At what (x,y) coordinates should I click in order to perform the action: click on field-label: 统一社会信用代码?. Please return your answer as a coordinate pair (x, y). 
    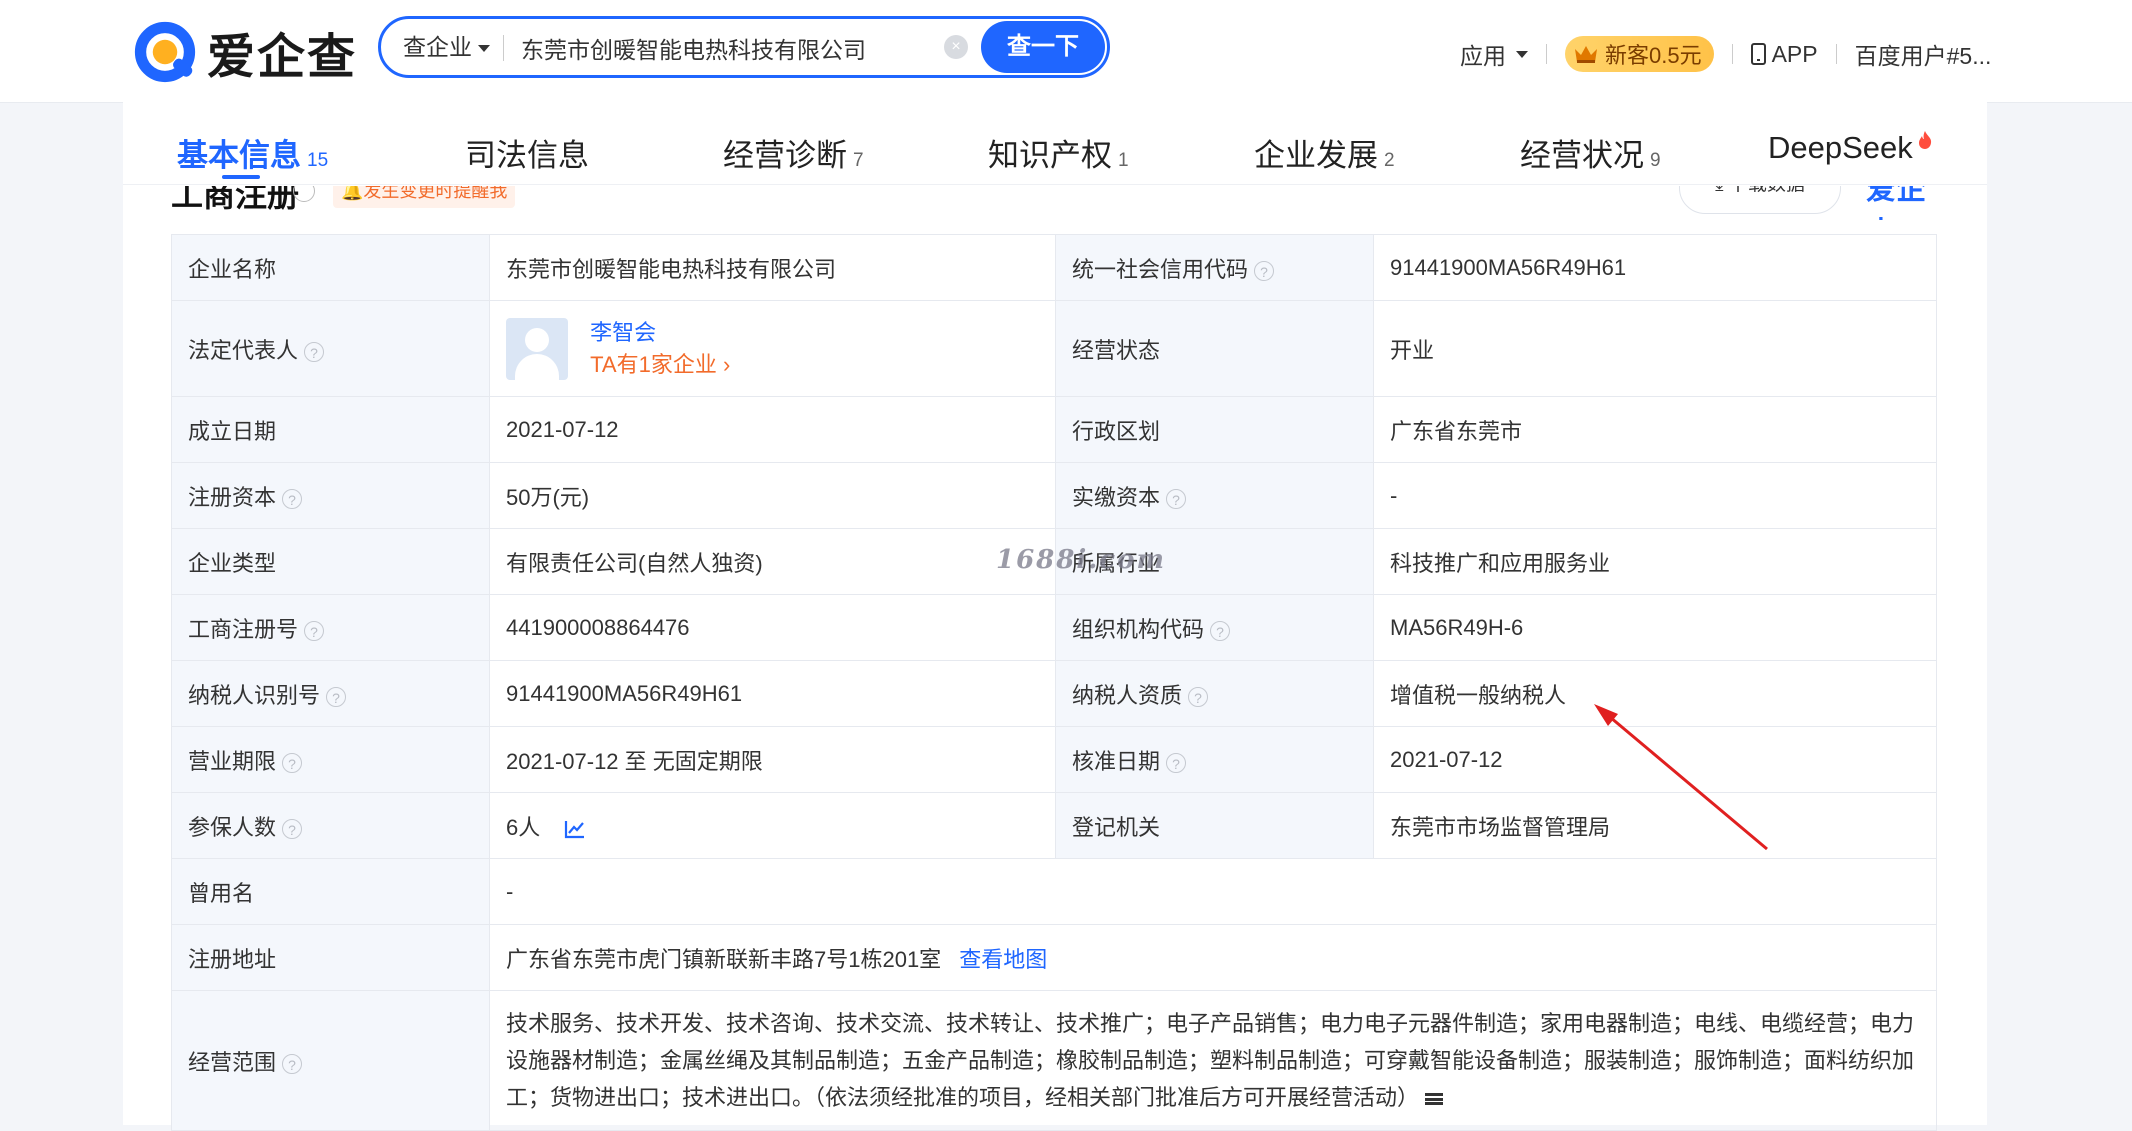
    Looking at the image, I should click on (1214, 267).